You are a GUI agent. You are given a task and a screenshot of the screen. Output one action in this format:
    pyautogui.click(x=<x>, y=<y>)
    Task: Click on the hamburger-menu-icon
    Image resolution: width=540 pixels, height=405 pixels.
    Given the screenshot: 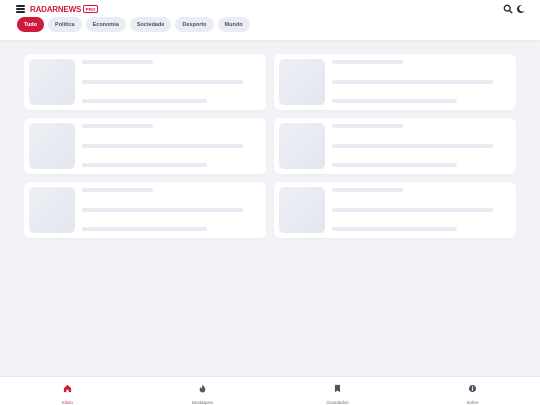 What is the action you would take?
    pyautogui.click(x=20, y=9)
    